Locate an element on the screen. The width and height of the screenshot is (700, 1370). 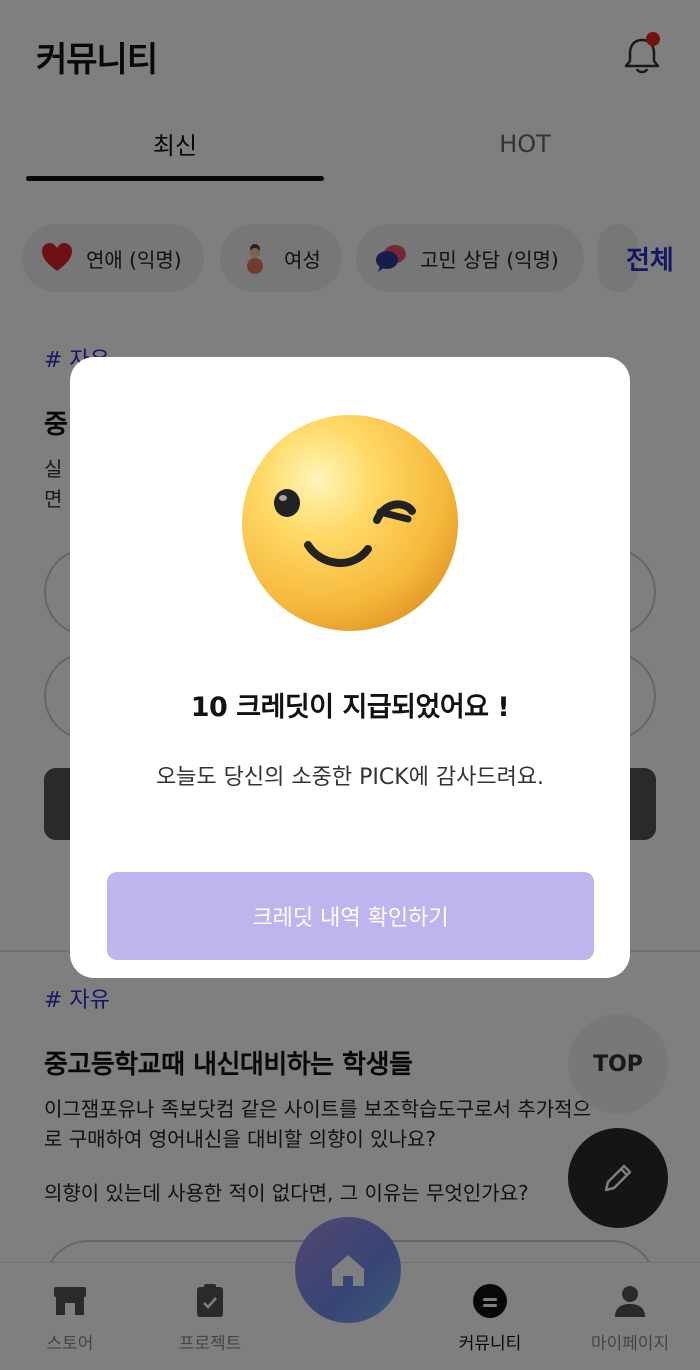
winking-face-icon is located at coordinates (350, 523).